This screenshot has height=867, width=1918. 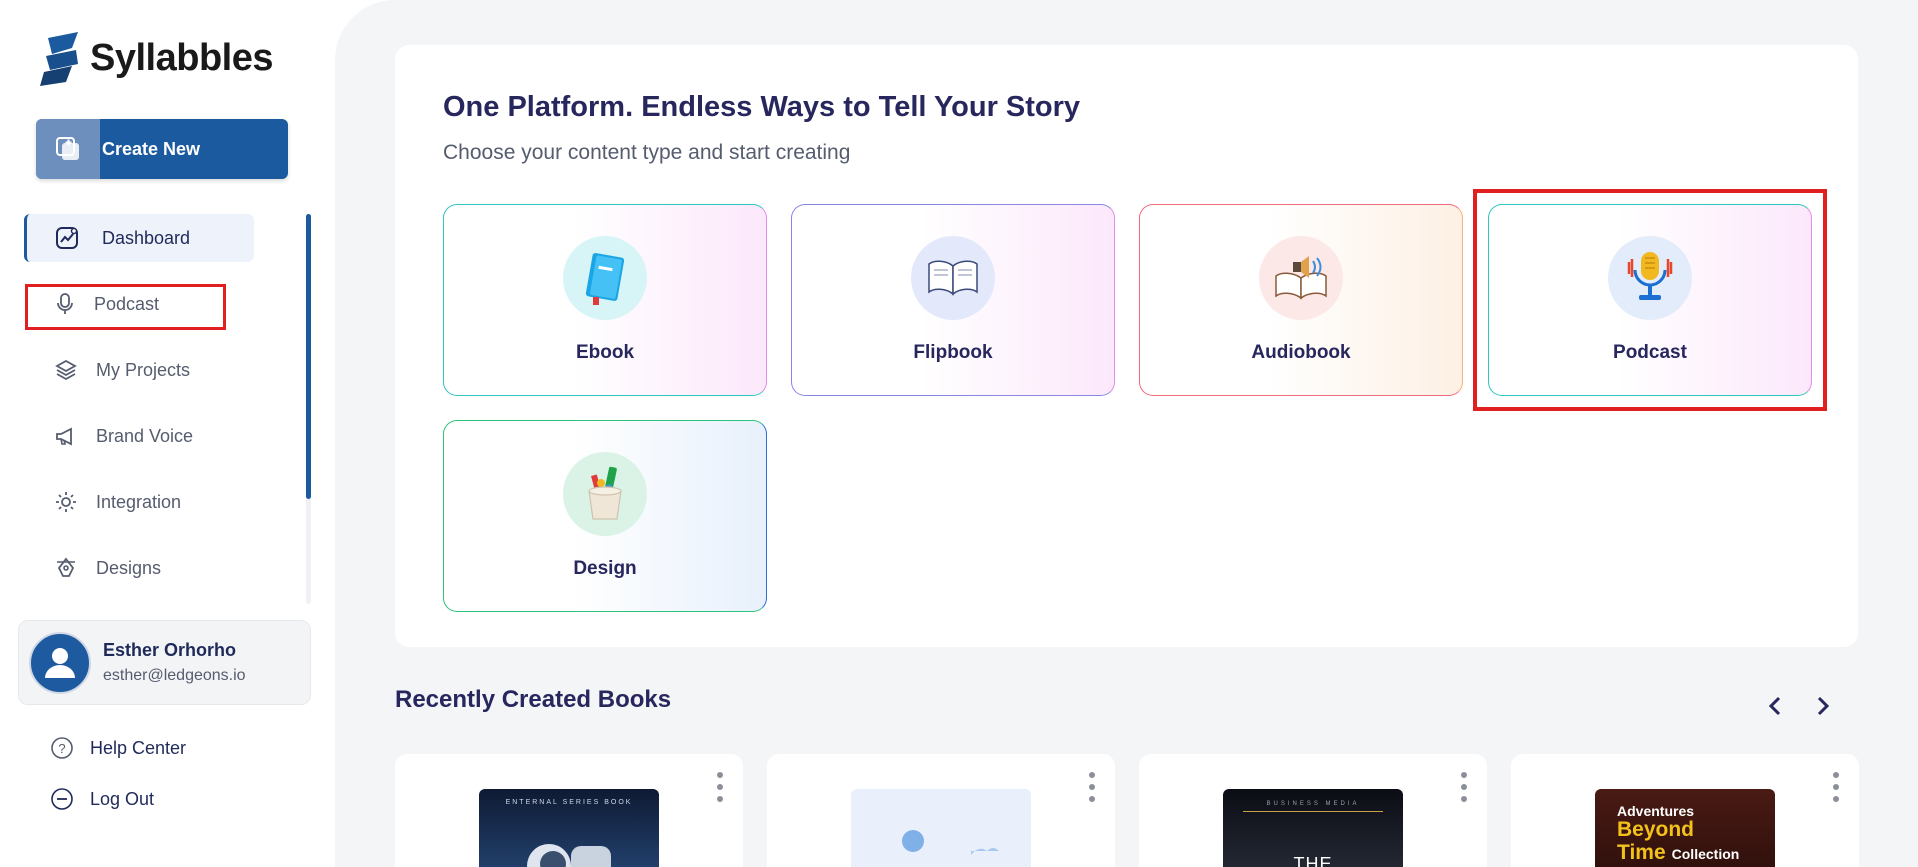 What do you see at coordinates (145, 435) in the screenshot?
I see `sidebar-item-label: Brand Voice` at bounding box center [145, 435].